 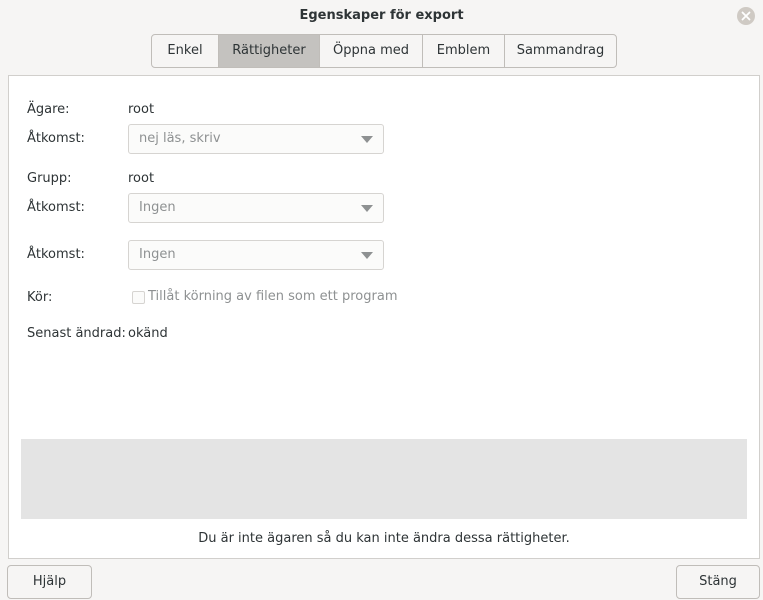 I want to click on tab-basic: Enkel, so click(x=185, y=51).